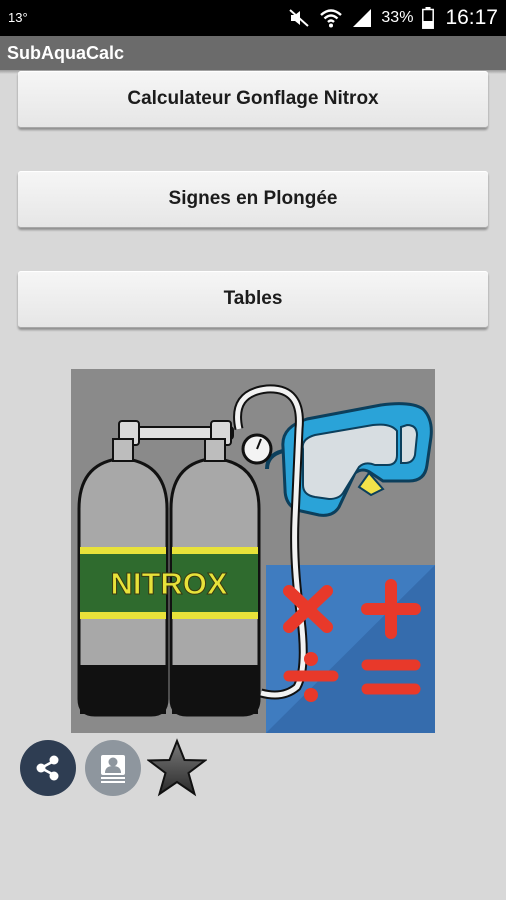  I want to click on tank-label: NITROX, so click(168, 583).